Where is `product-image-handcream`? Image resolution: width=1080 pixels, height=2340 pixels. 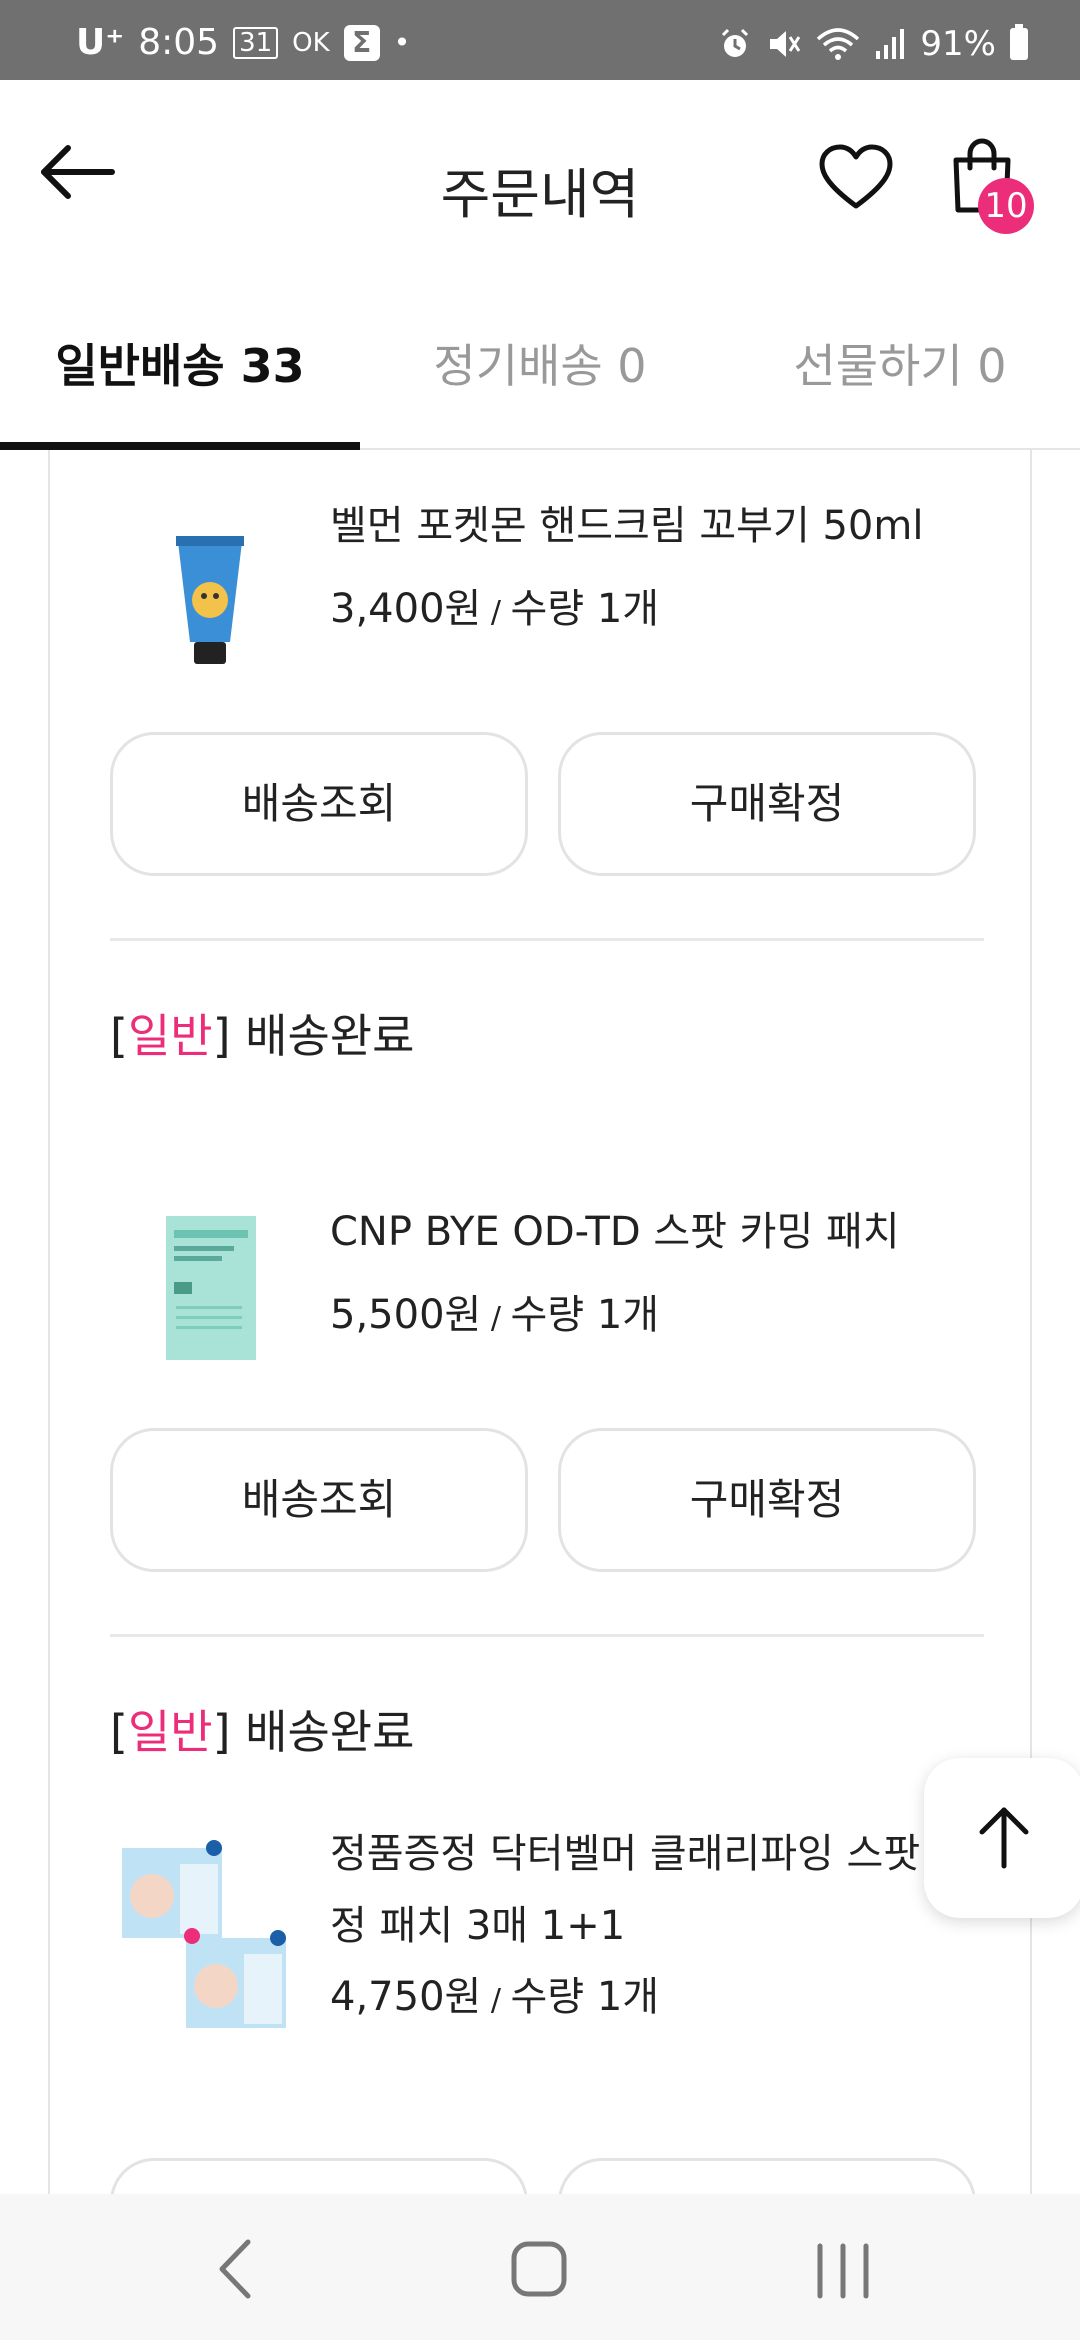
product-image-handcream is located at coordinates (210, 590).